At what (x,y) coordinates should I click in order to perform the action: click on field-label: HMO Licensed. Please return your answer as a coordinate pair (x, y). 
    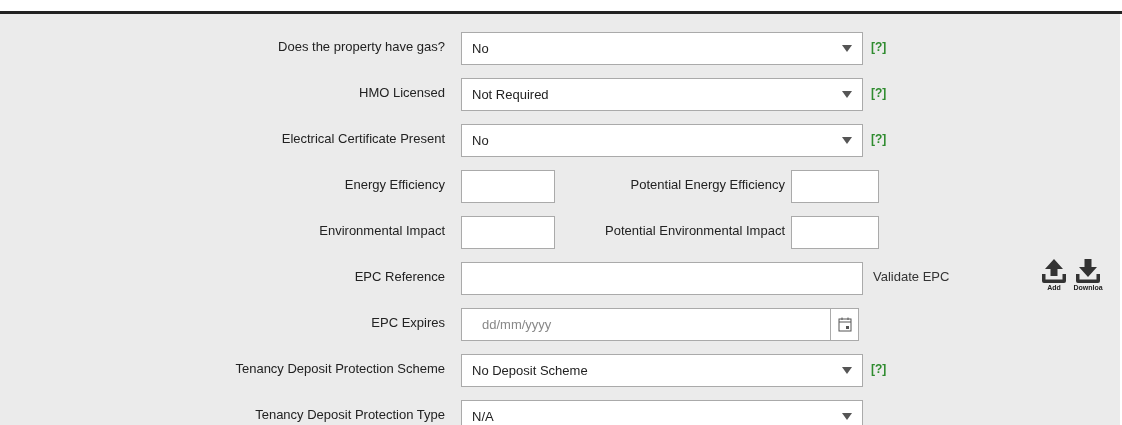
    Looking at the image, I should click on (402, 92).